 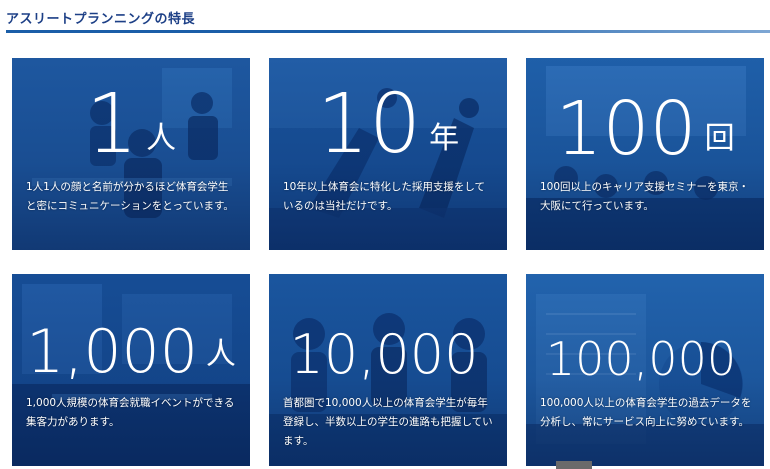 I want to click on stat-unit: 年, so click(x=444, y=138).